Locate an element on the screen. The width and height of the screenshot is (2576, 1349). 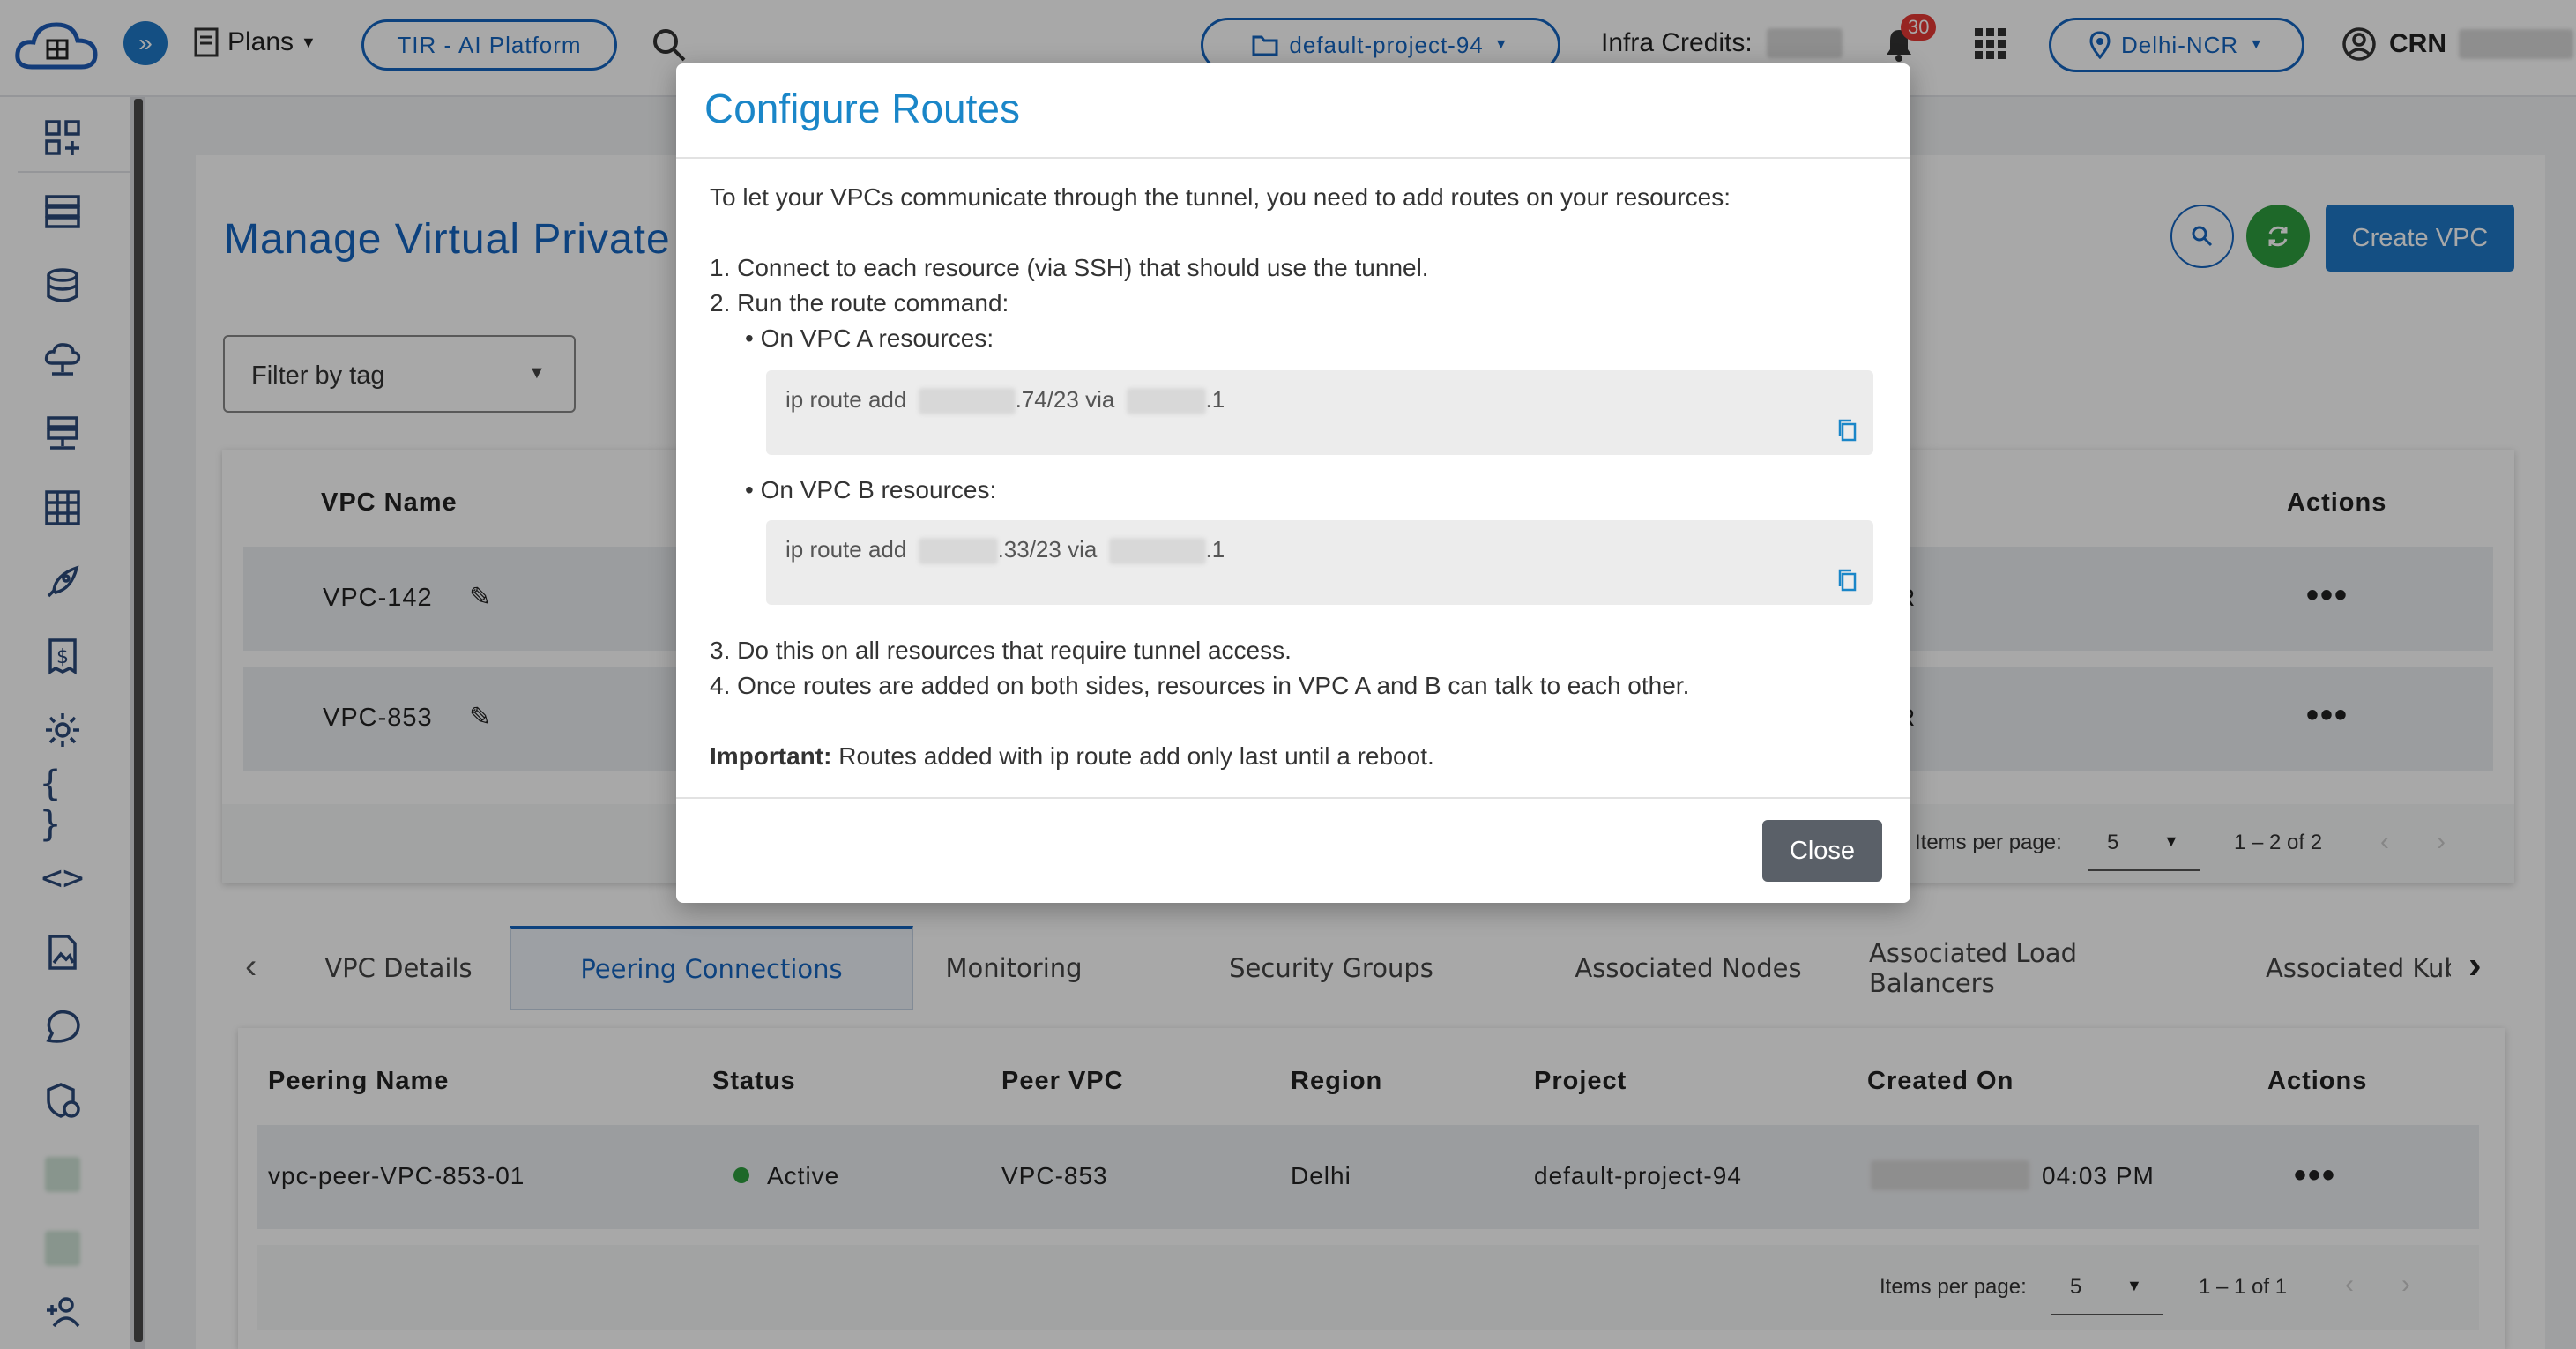
bullet-vpc-b: • On VPC B resources: is located at coordinates (871, 489).